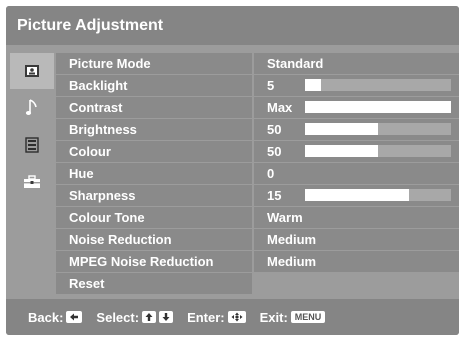  I want to click on level-bar-sharpness, so click(378, 195).